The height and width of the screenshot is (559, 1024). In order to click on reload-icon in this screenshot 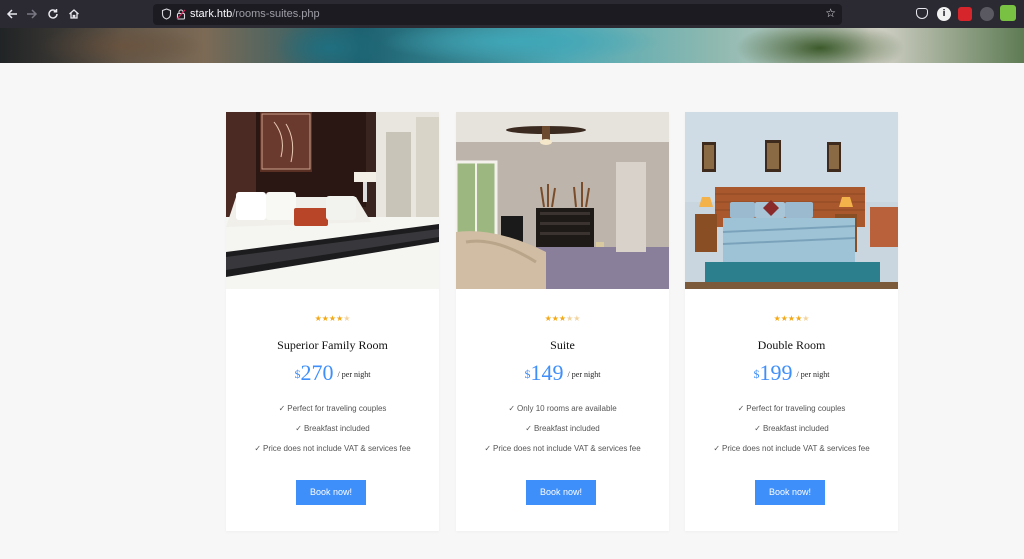, I will do `click(53, 14)`.